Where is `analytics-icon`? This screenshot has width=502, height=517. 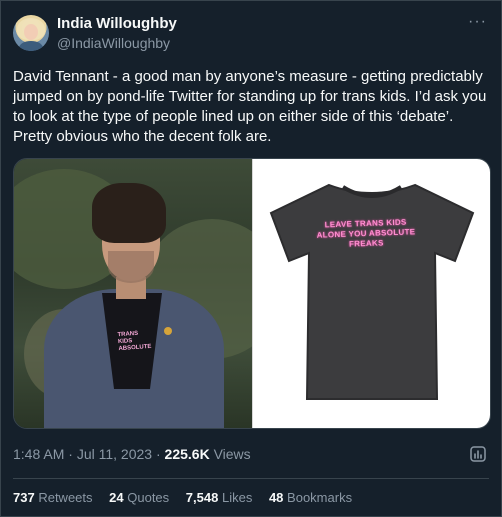
analytics-icon is located at coordinates (478, 454).